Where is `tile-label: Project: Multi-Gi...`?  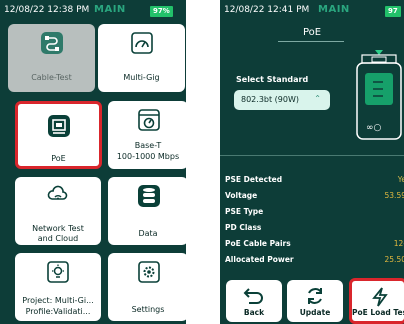
tile-label: Project: Multi-Gi... is located at coordinates (58, 300).